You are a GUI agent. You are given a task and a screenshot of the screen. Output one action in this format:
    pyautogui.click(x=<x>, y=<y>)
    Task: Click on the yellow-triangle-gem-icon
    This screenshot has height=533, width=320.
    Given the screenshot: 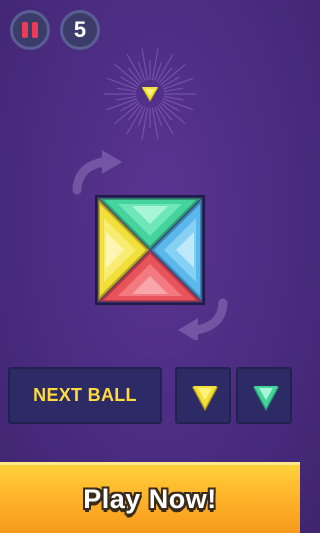 What is the action you would take?
    pyautogui.click(x=205, y=398)
    